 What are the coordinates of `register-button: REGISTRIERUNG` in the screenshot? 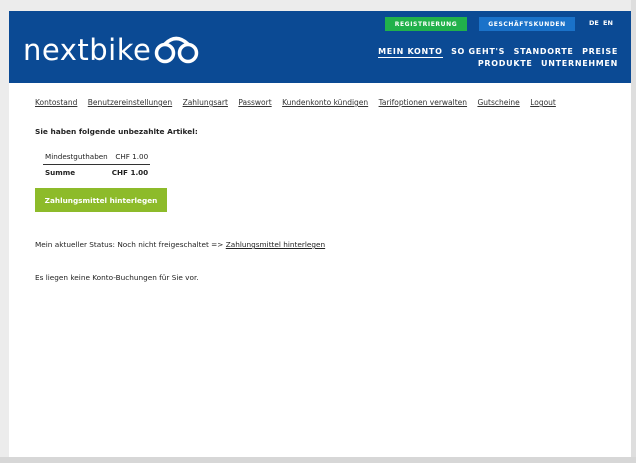 It's located at (426, 24).